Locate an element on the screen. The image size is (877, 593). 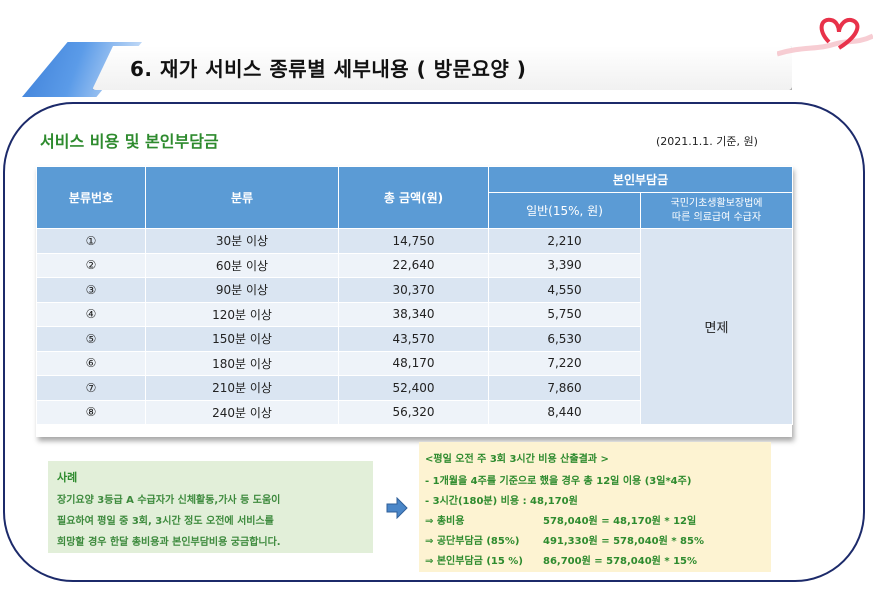
row-number: ④ is located at coordinates (91, 314).